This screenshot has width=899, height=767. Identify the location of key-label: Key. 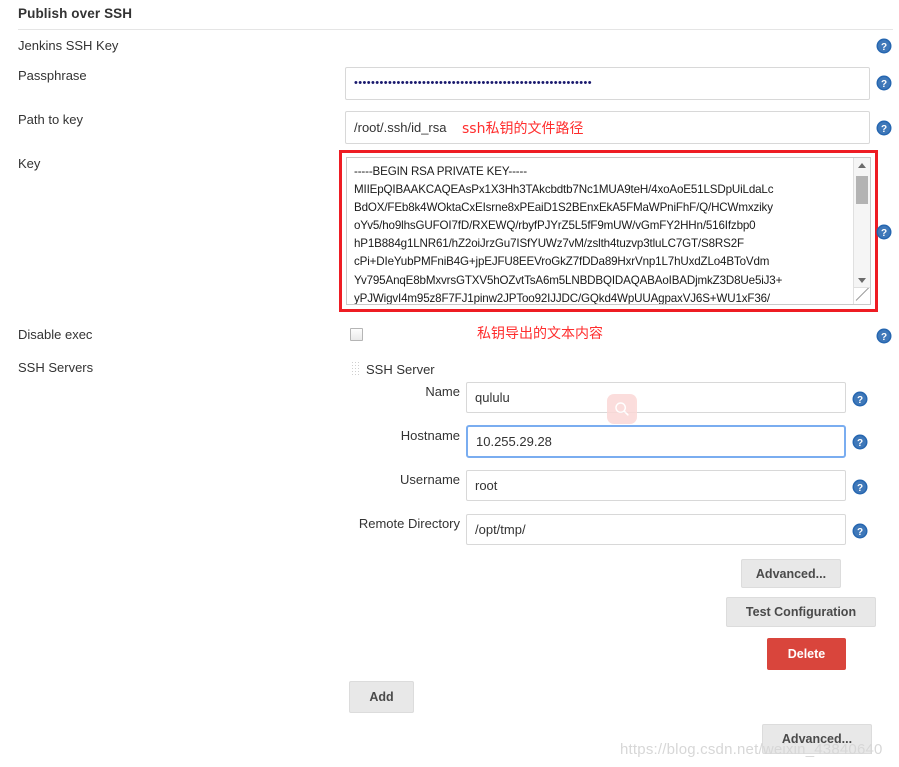
(29, 163).